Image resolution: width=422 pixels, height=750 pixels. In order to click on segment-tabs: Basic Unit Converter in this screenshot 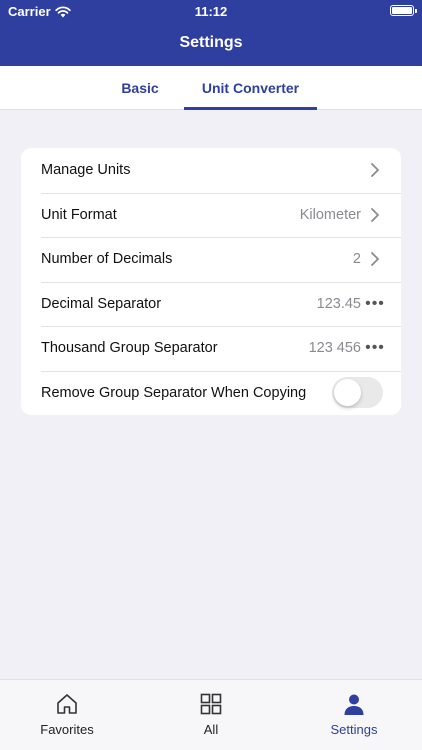, I will do `click(211, 88)`.